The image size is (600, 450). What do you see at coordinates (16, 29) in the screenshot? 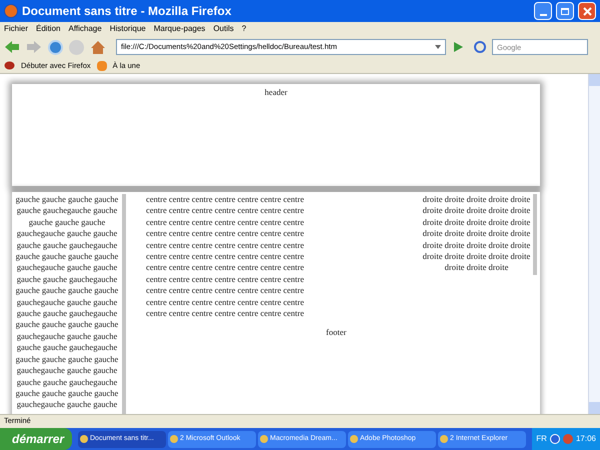
I see `menu-item: Fichier` at bounding box center [16, 29].